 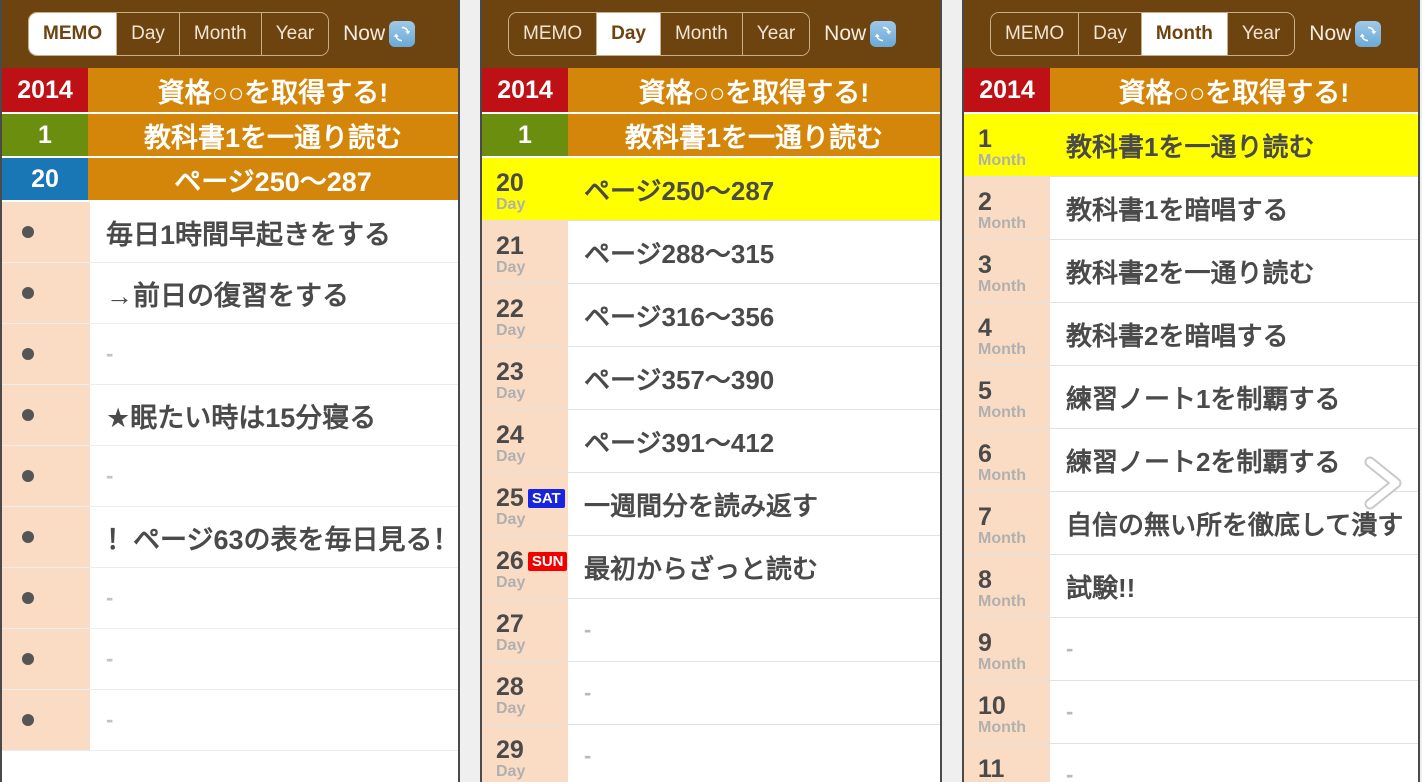 What do you see at coordinates (1007, 712) in the screenshot?
I see `list-item-index: 10 Month` at bounding box center [1007, 712].